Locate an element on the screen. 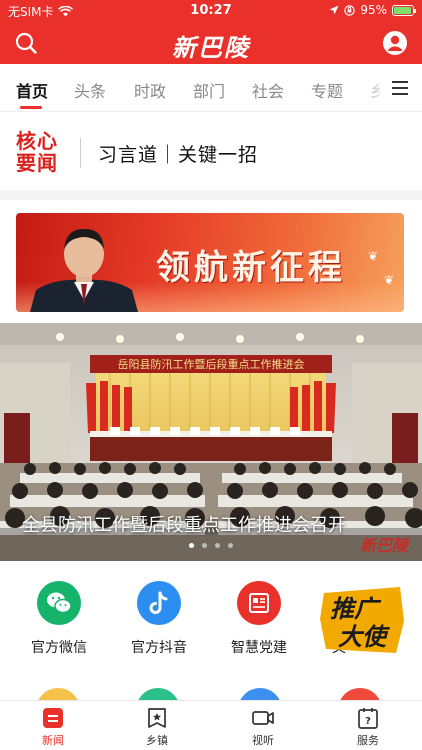 The image size is (422, 750). active-tab-indicator is located at coordinates (31, 107).